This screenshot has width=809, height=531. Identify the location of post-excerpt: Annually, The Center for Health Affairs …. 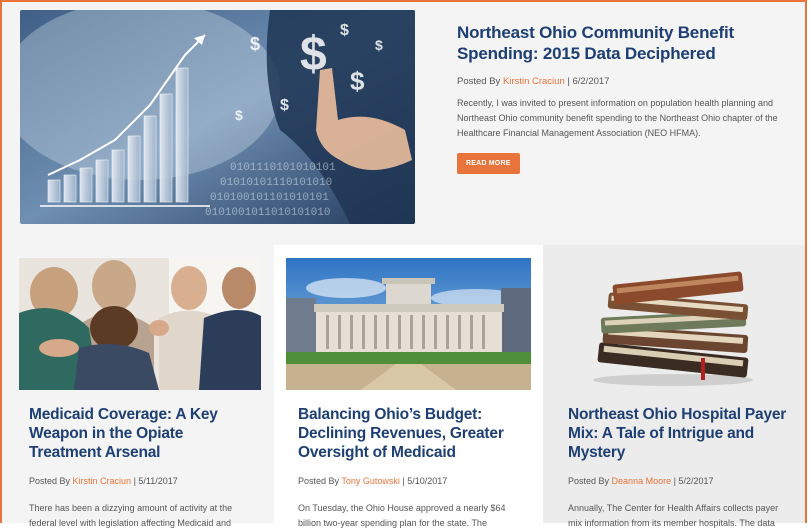
(673, 515).